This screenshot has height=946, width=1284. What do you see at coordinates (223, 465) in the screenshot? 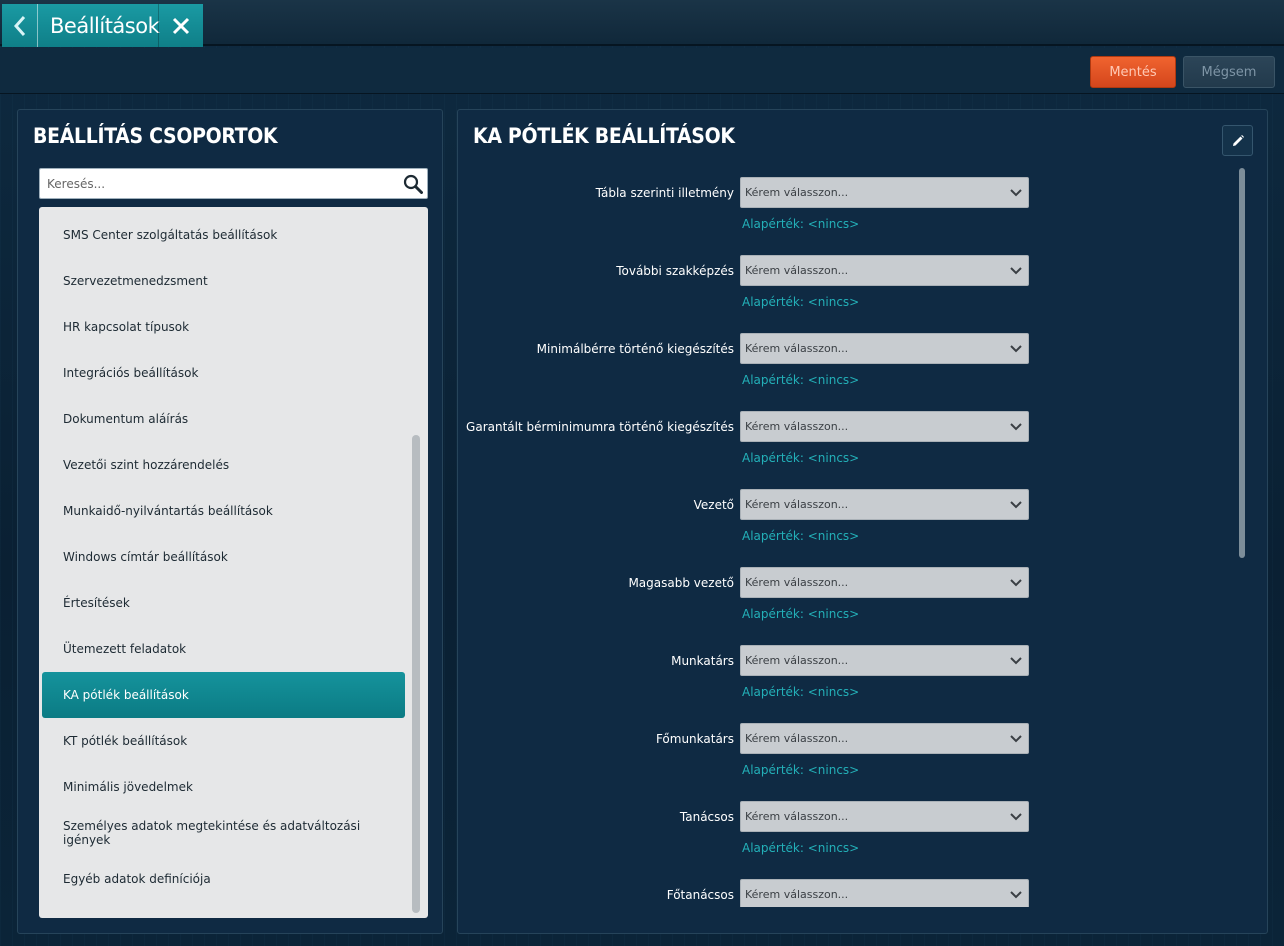
I see `list-item: Vezetői szint hozzárendelés` at bounding box center [223, 465].